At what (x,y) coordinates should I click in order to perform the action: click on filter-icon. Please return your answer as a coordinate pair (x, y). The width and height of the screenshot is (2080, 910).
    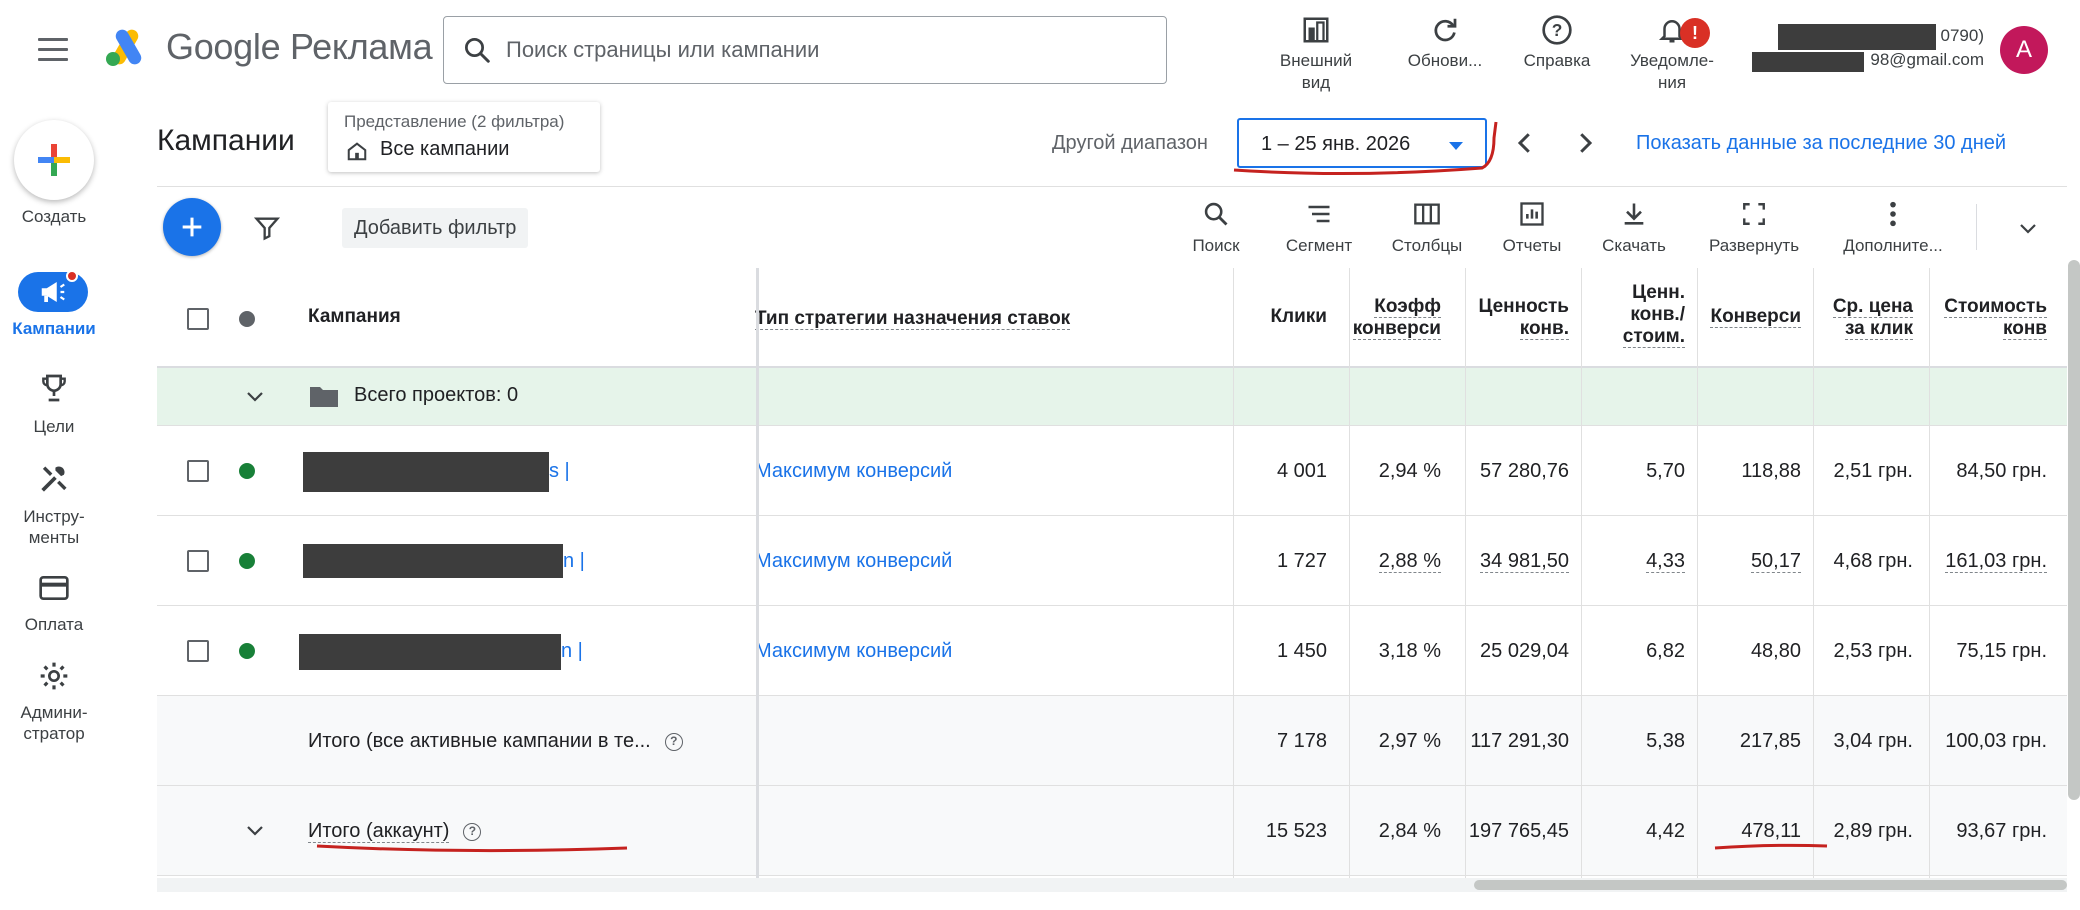
    Looking at the image, I should click on (267, 228).